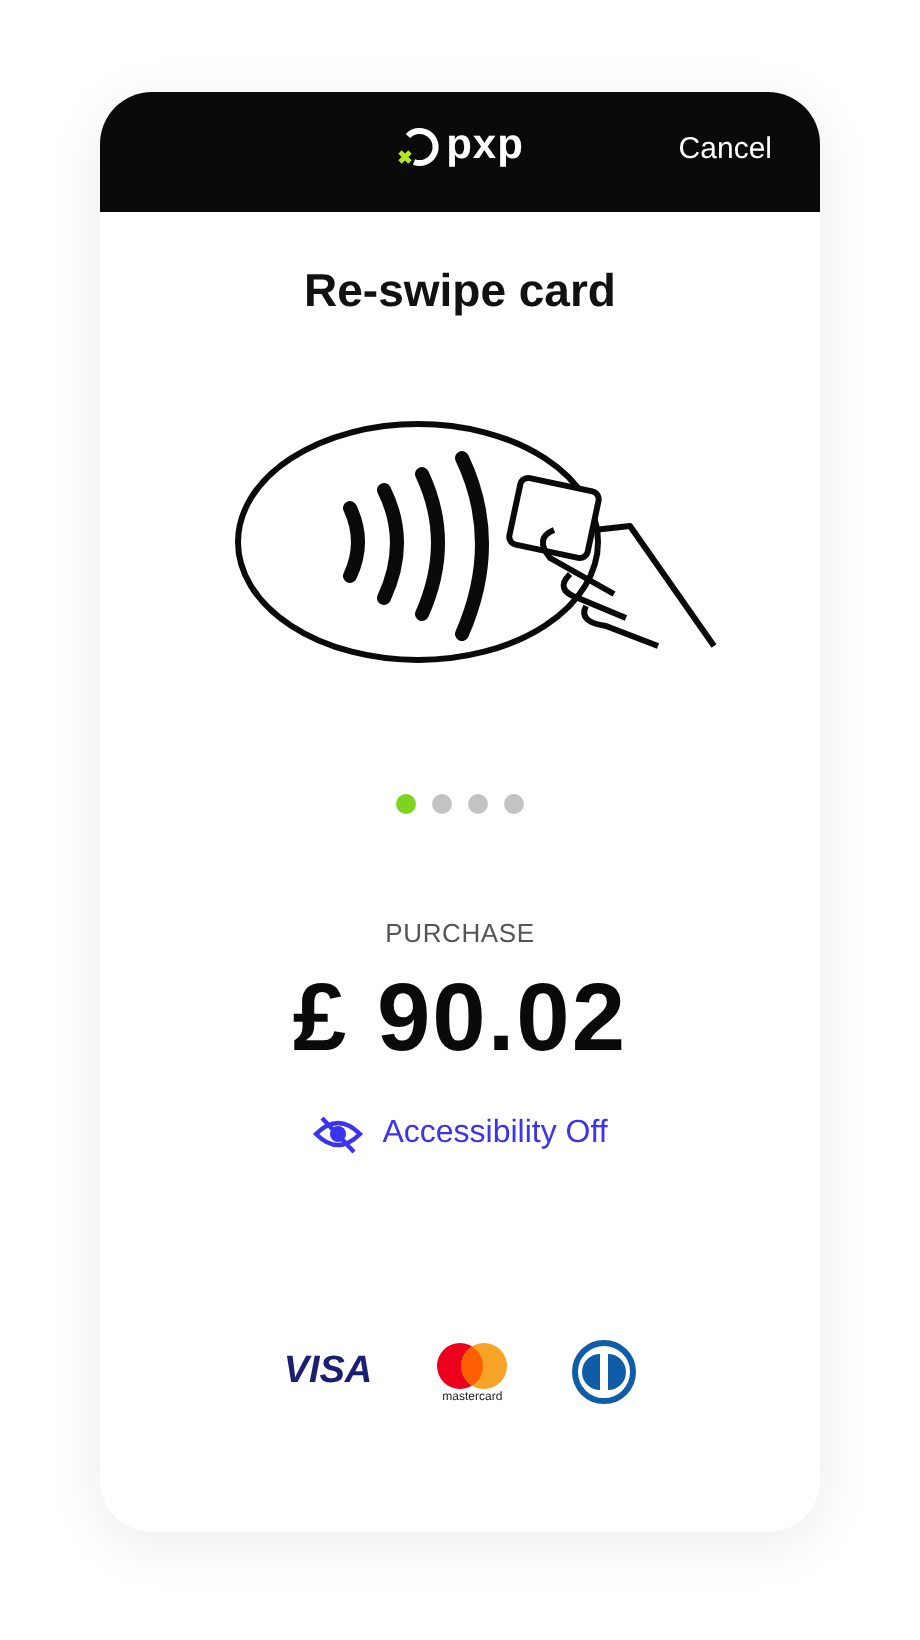  I want to click on accessibility-toggle: Accessibility Off, so click(460, 1134).